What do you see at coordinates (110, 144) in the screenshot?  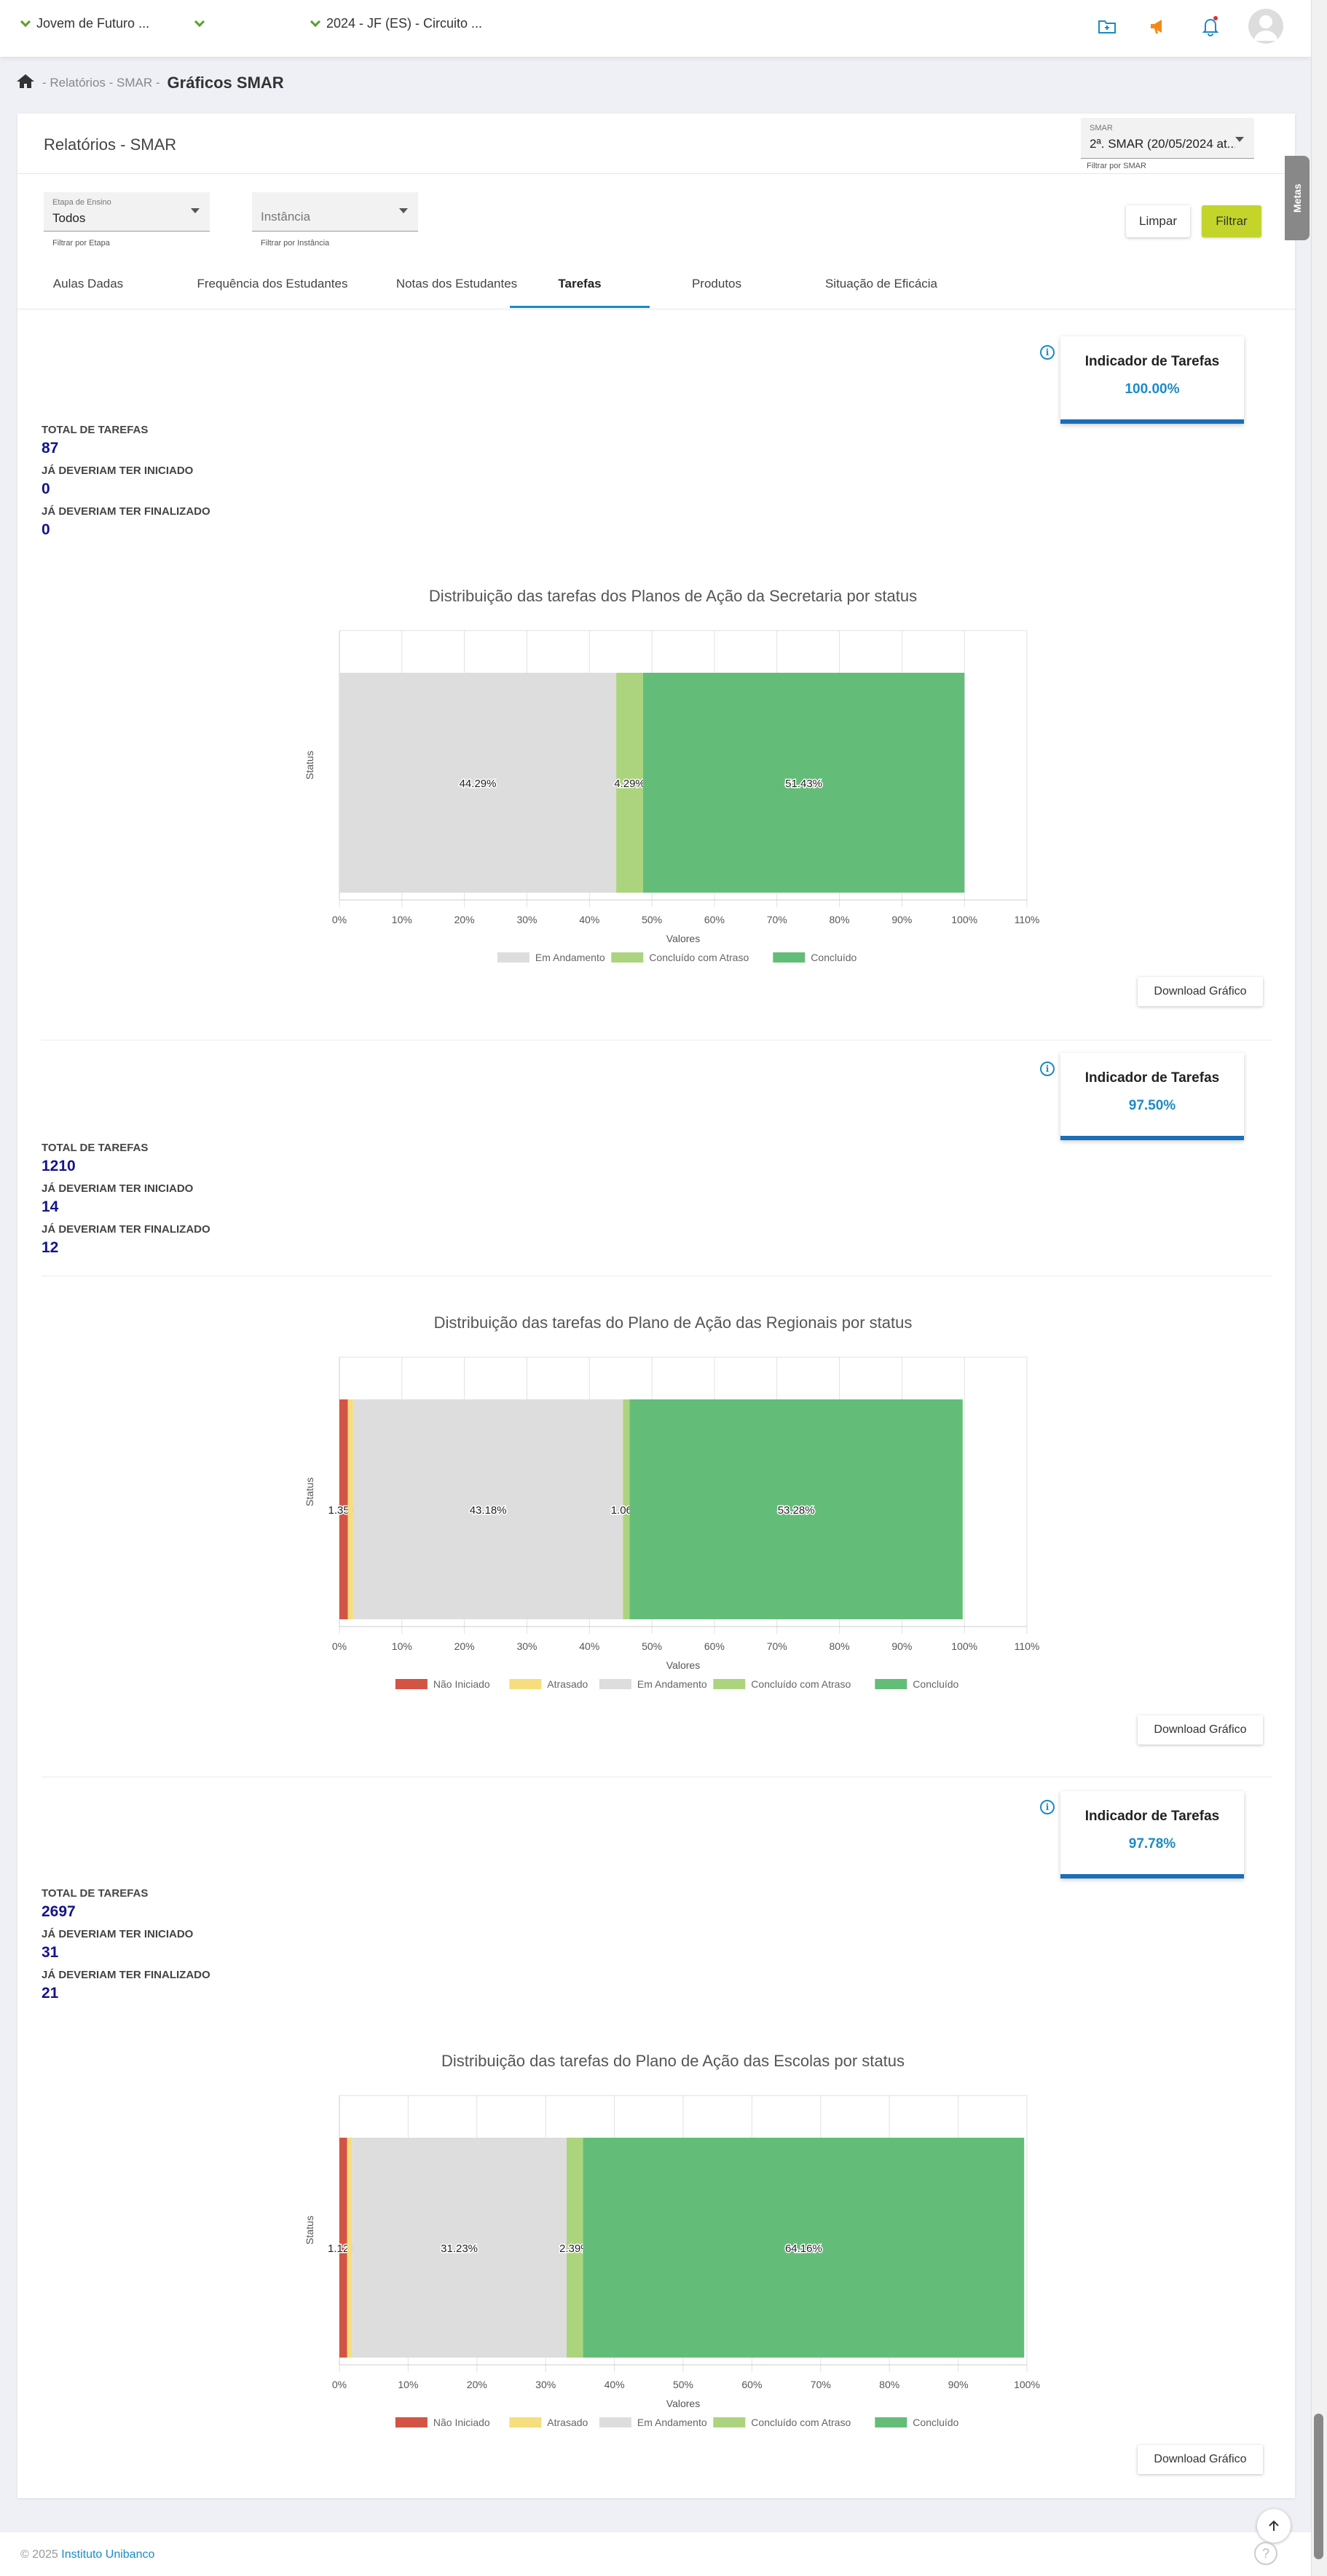 I see `card-title: Relatórios - SMAR` at bounding box center [110, 144].